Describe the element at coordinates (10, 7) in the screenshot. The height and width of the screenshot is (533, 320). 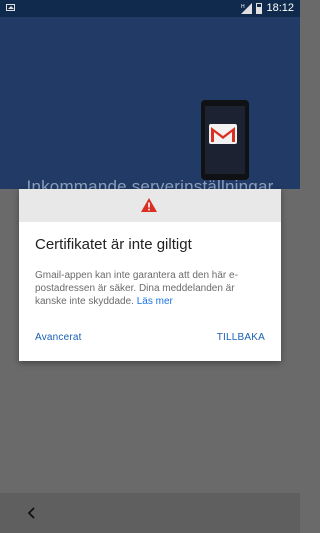
I see `gallery-icon` at that location.